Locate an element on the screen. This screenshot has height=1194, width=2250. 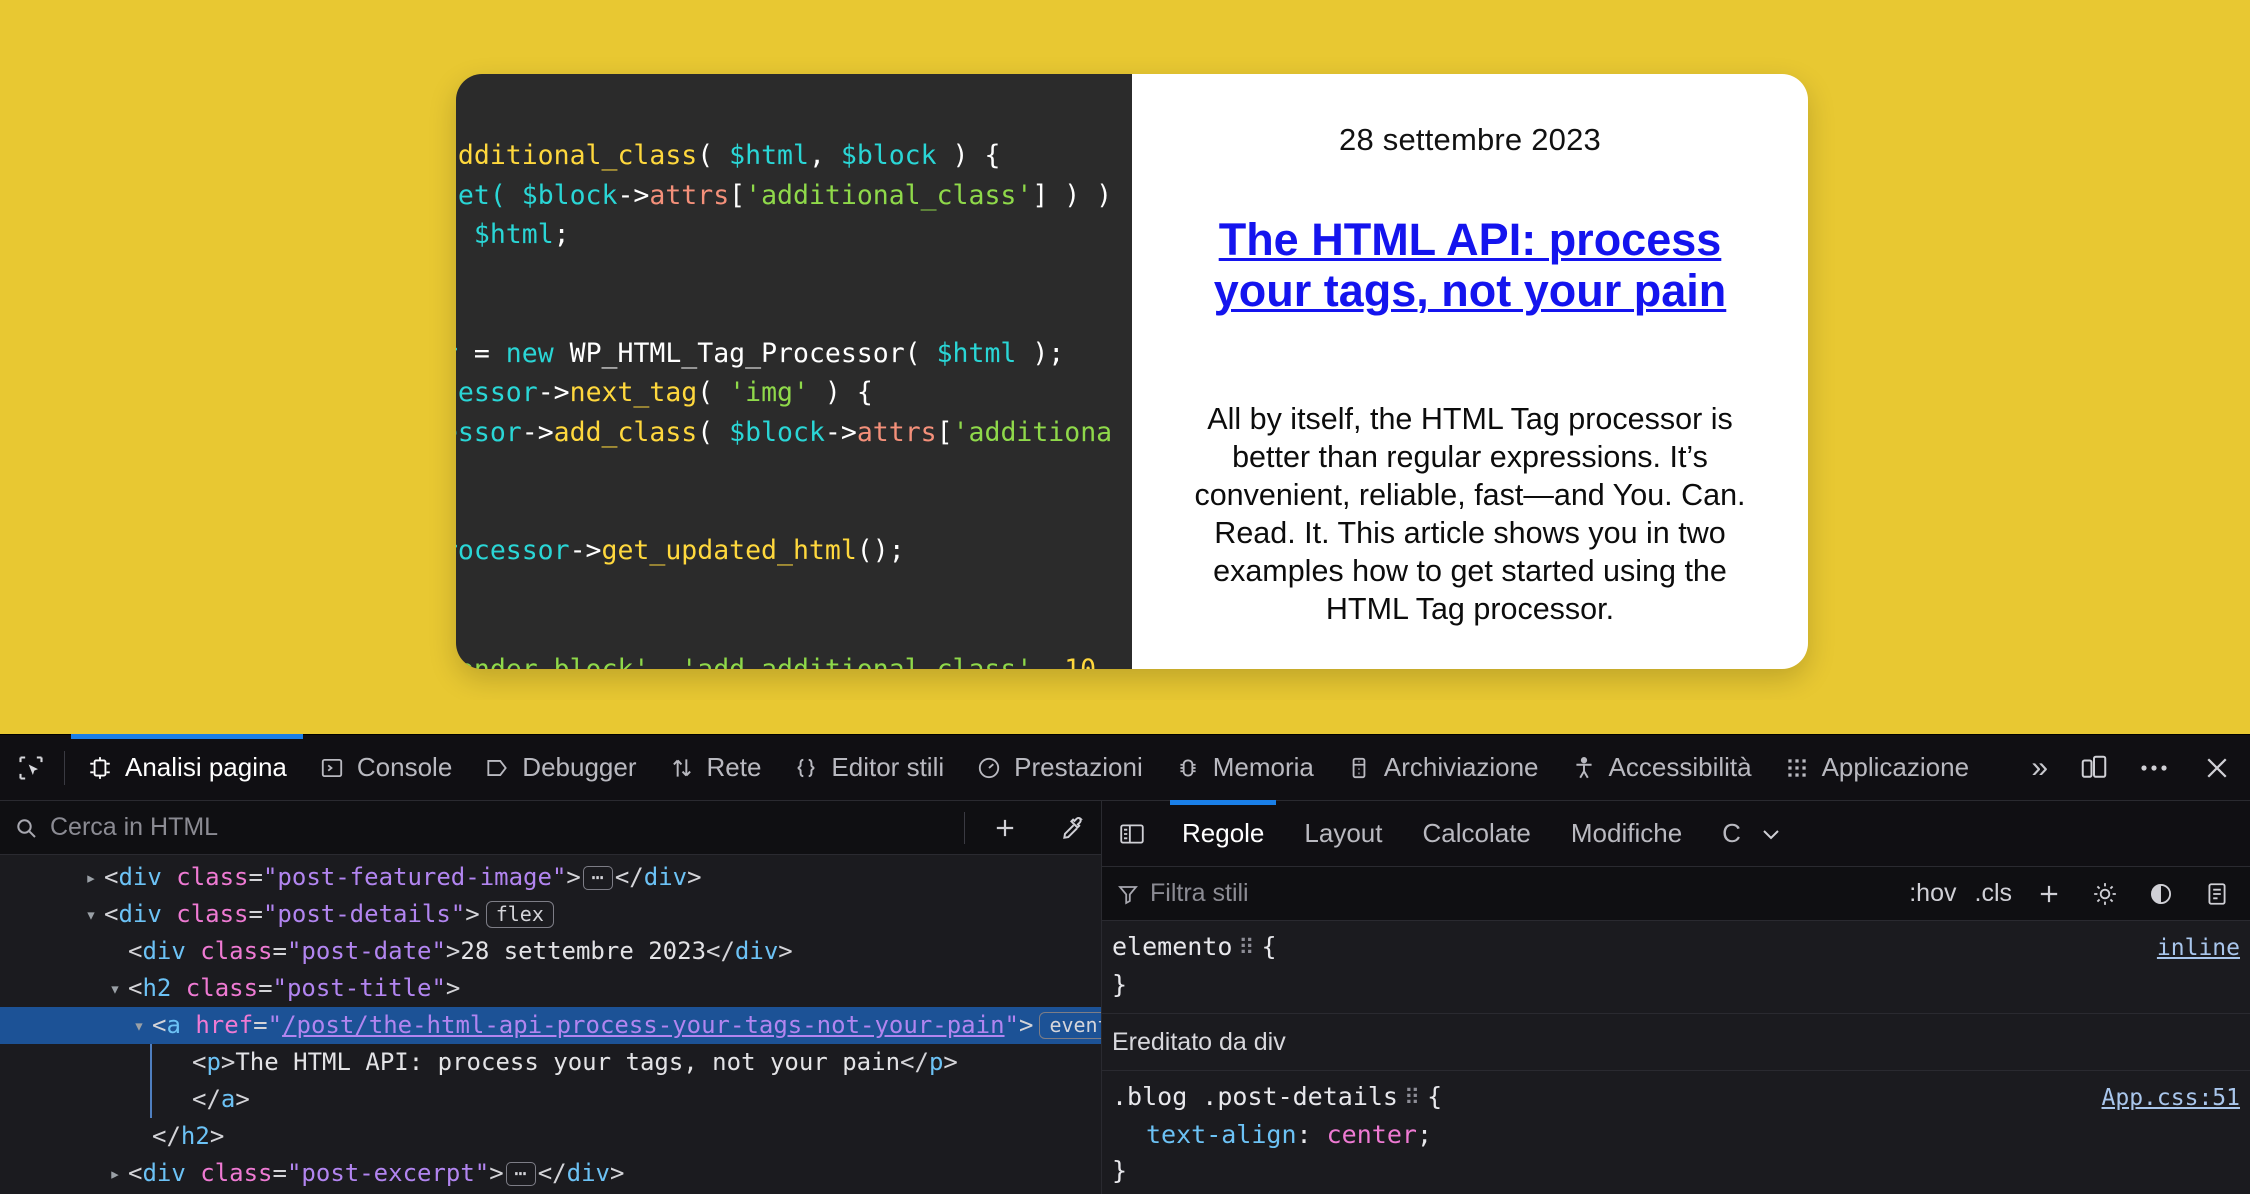
code-token: (); is located at coordinates (880, 550).